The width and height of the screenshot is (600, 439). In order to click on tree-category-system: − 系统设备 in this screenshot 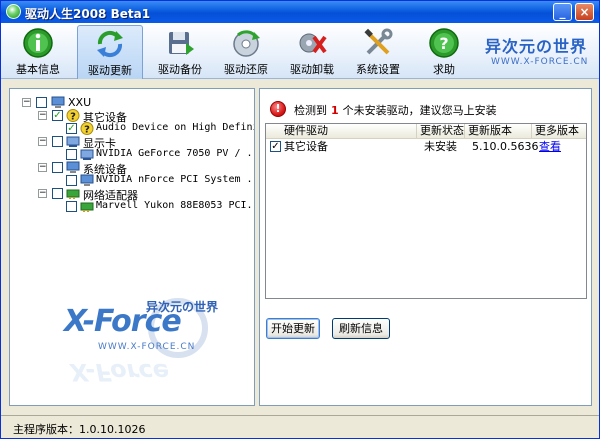, I will do `click(130, 168)`.